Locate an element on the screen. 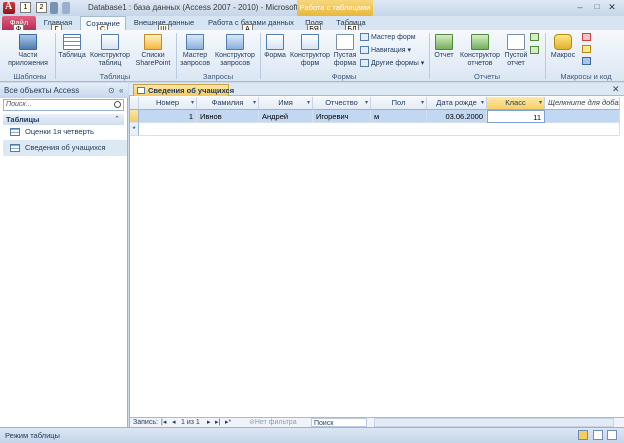  horizontal-scrollbar is located at coordinates (494, 422).